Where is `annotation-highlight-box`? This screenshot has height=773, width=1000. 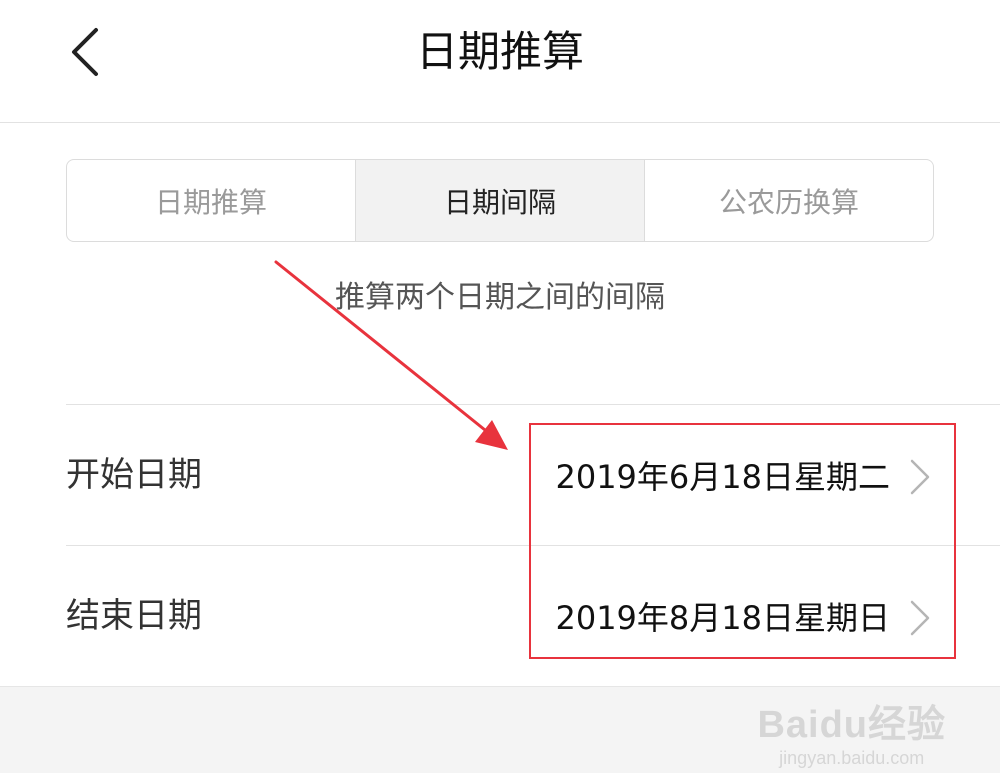 annotation-highlight-box is located at coordinates (742, 541).